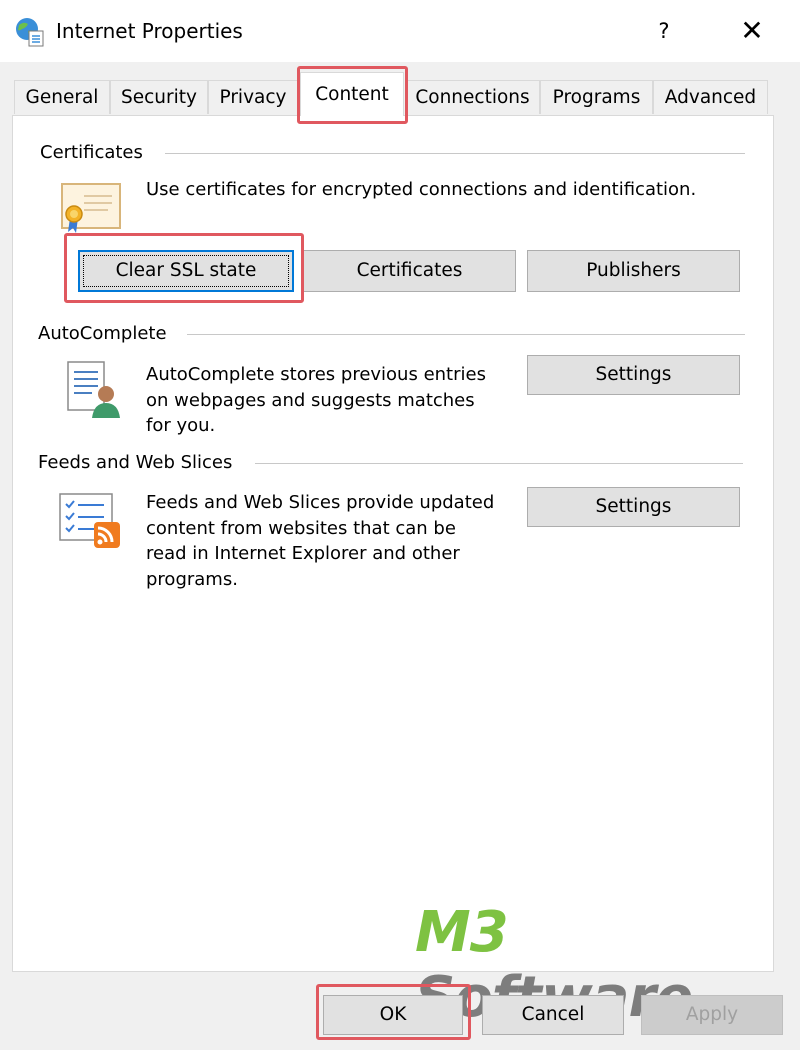 Image resolution: width=800 pixels, height=1050 pixels. What do you see at coordinates (472, 97) in the screenshot?
I see `tab-connections: Connections` at bounding box center [472, 97].